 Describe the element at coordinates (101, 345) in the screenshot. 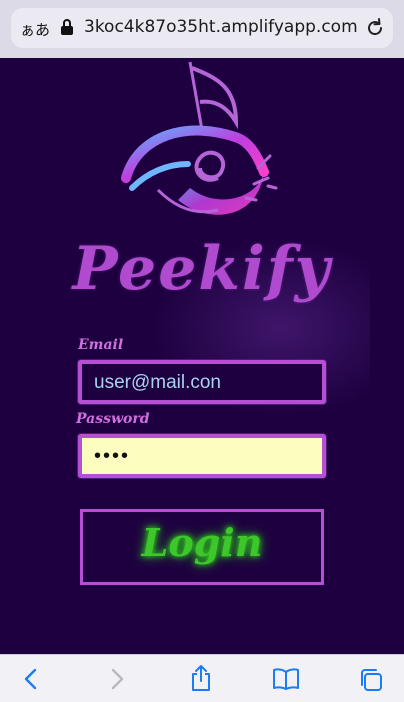

I see `email-label: Email` at that location.